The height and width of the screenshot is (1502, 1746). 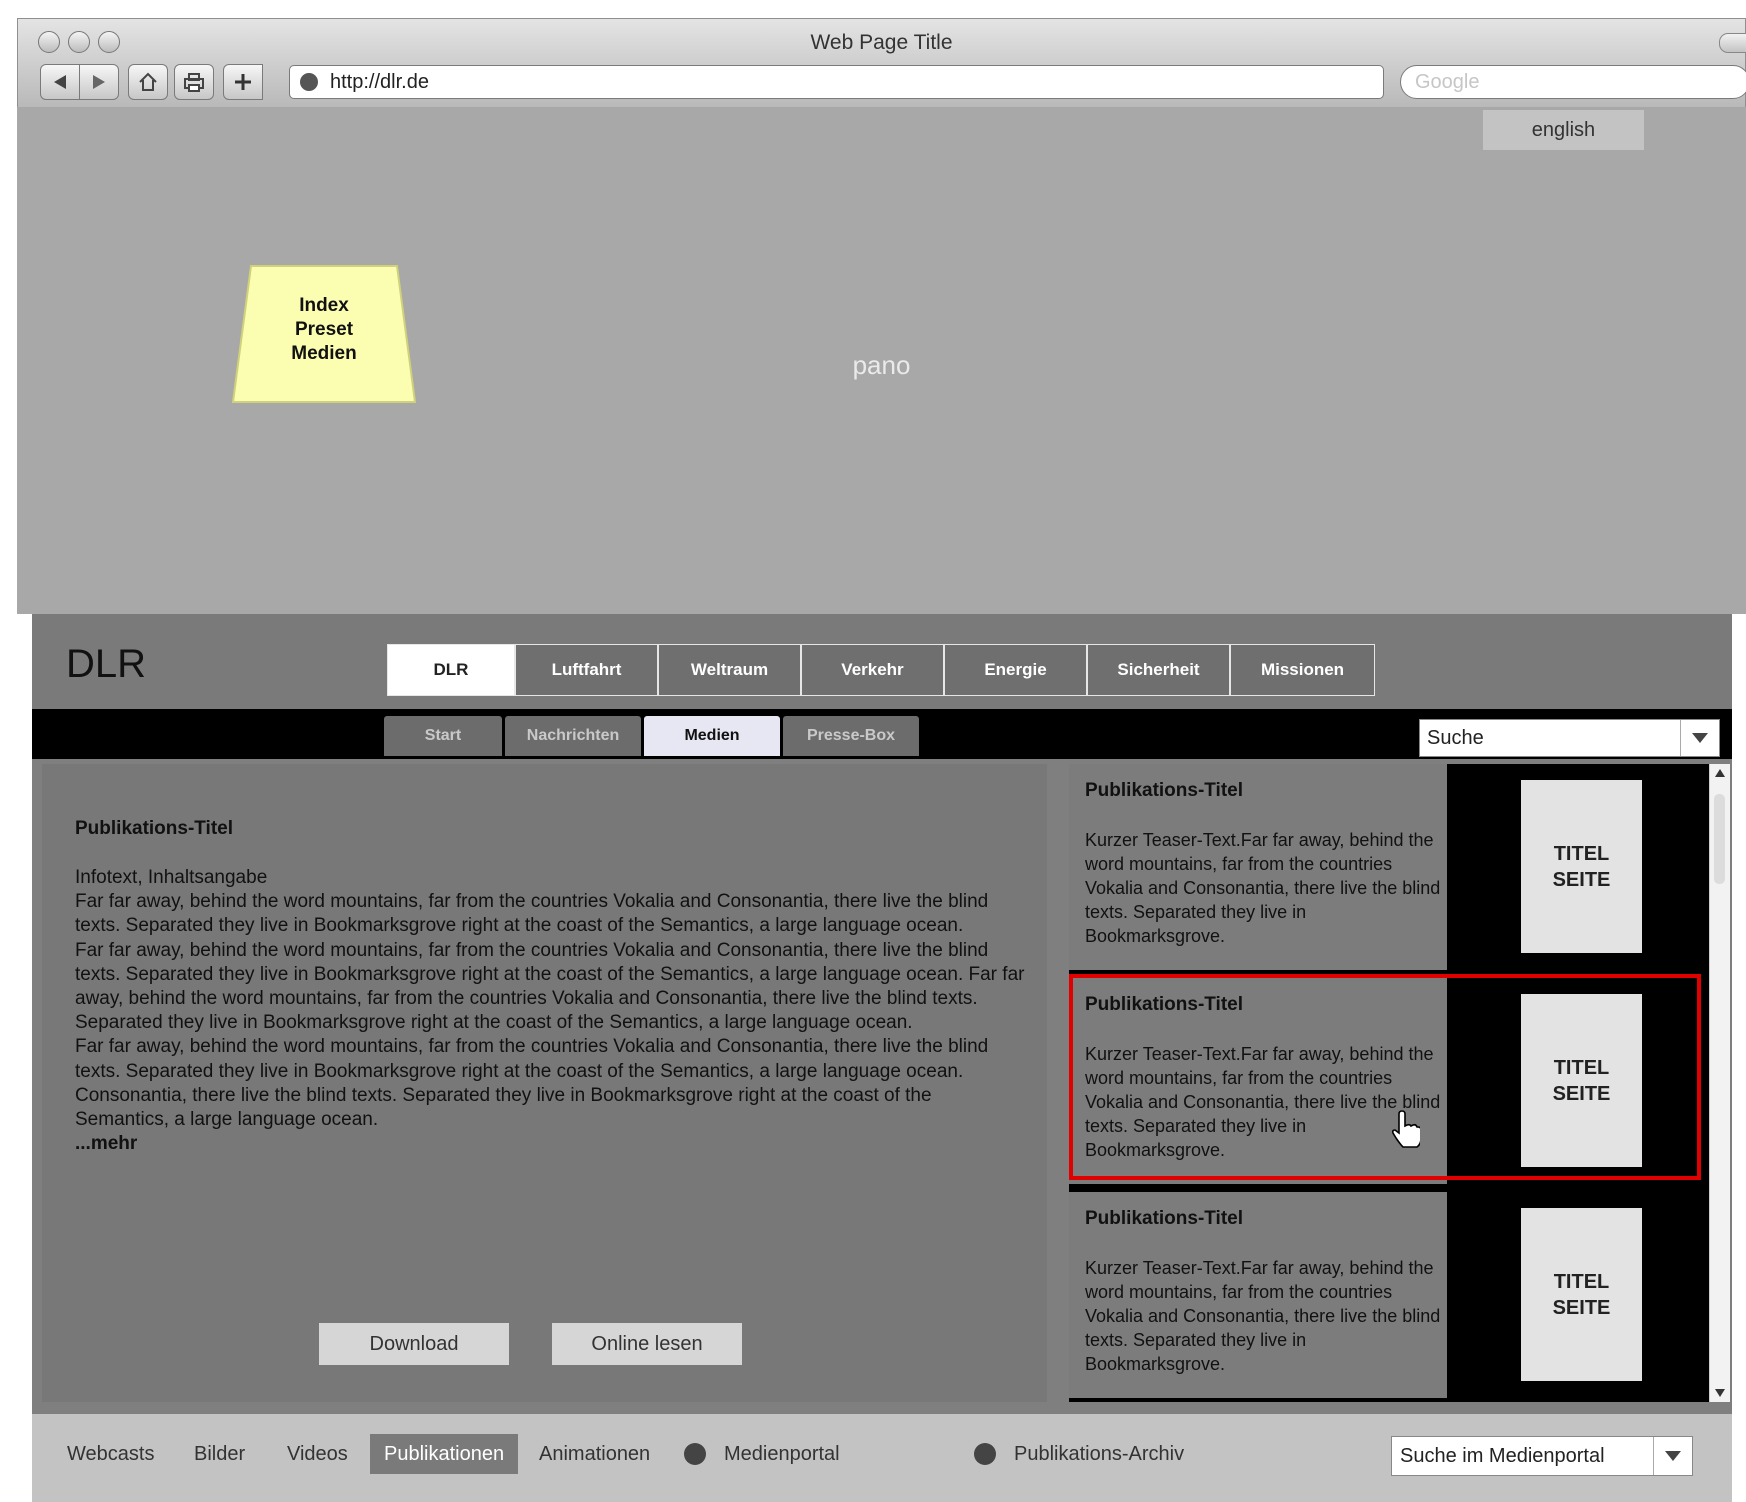 I want to click on printer-icon, so click(x=194, y=82).